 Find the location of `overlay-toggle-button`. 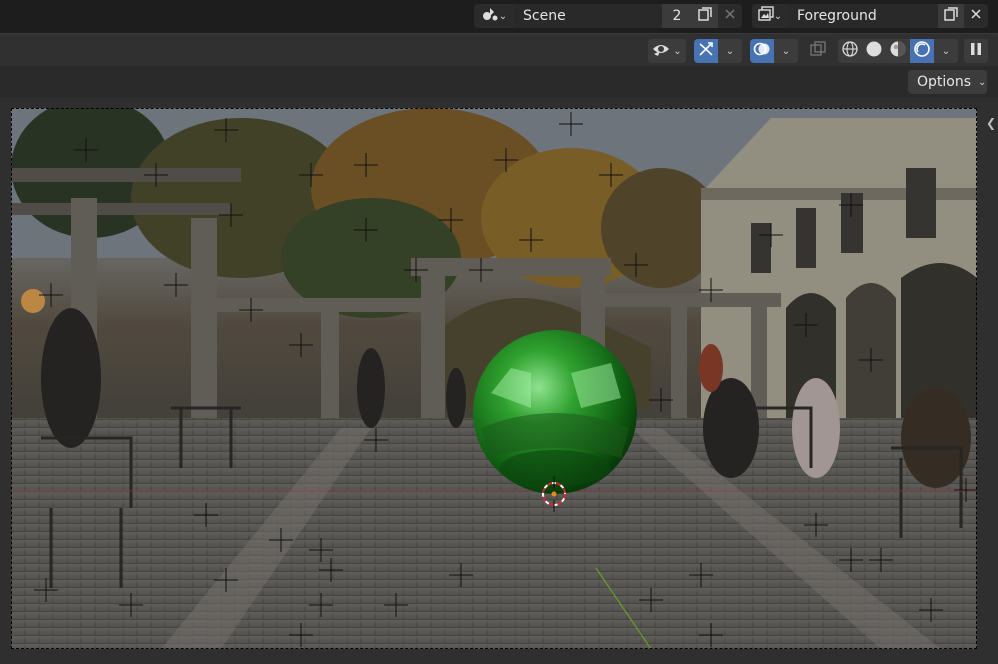

overlay-toggle-button is located at coordinates (762, 51).